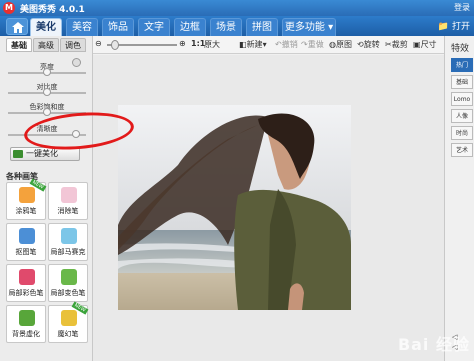  Describe the element at coordinates (19, 45) in the screenshot. I see `subtab-basic: 基础` at that location.